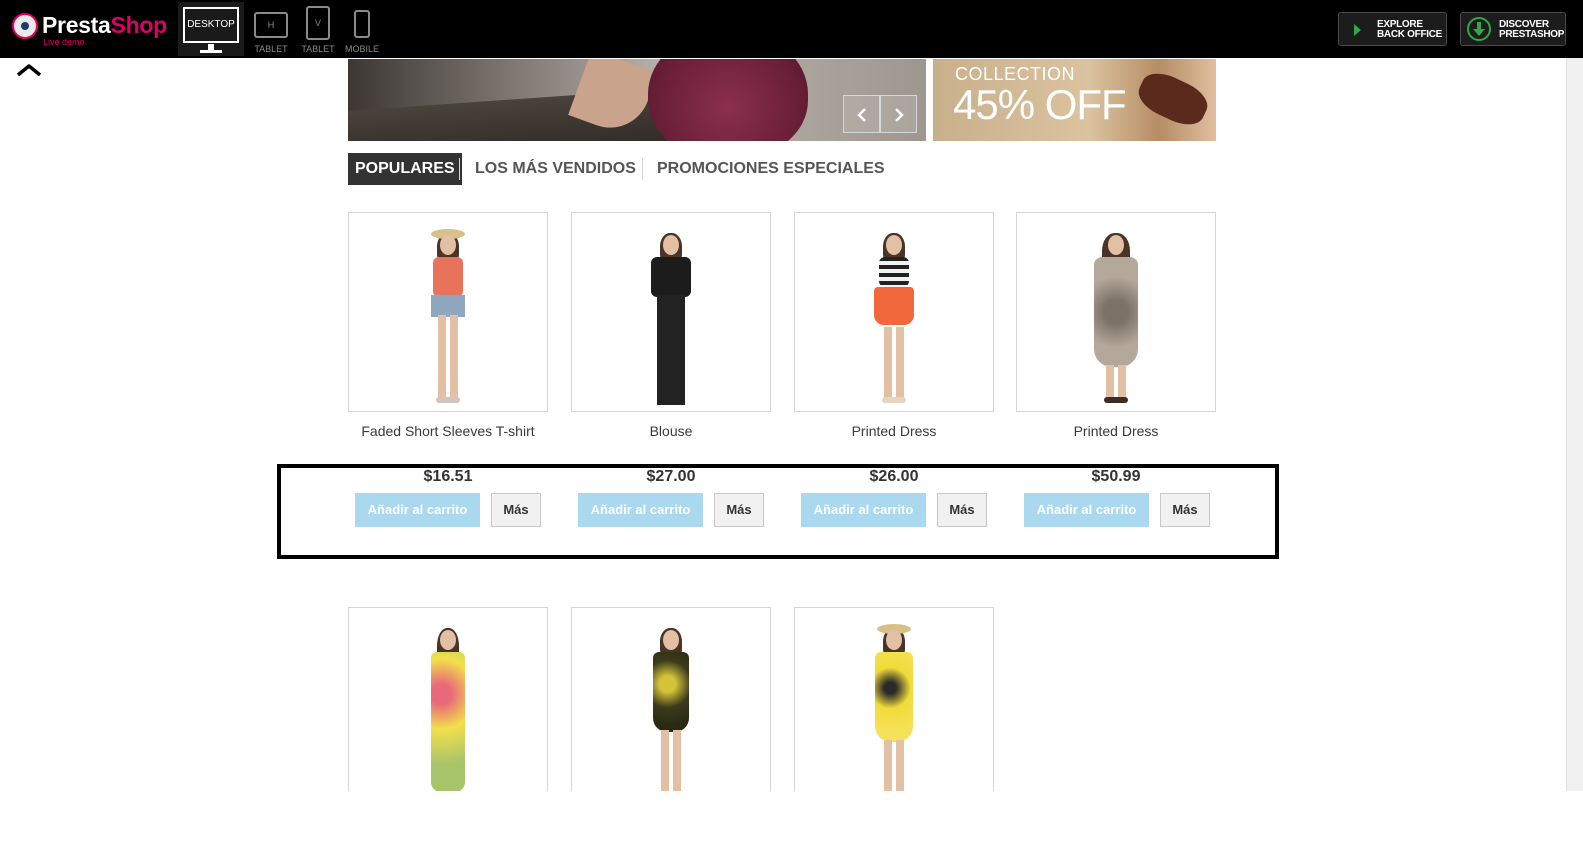  I want to click on prestashop-logo: PrestaShop Live demo, so click(90, 29).